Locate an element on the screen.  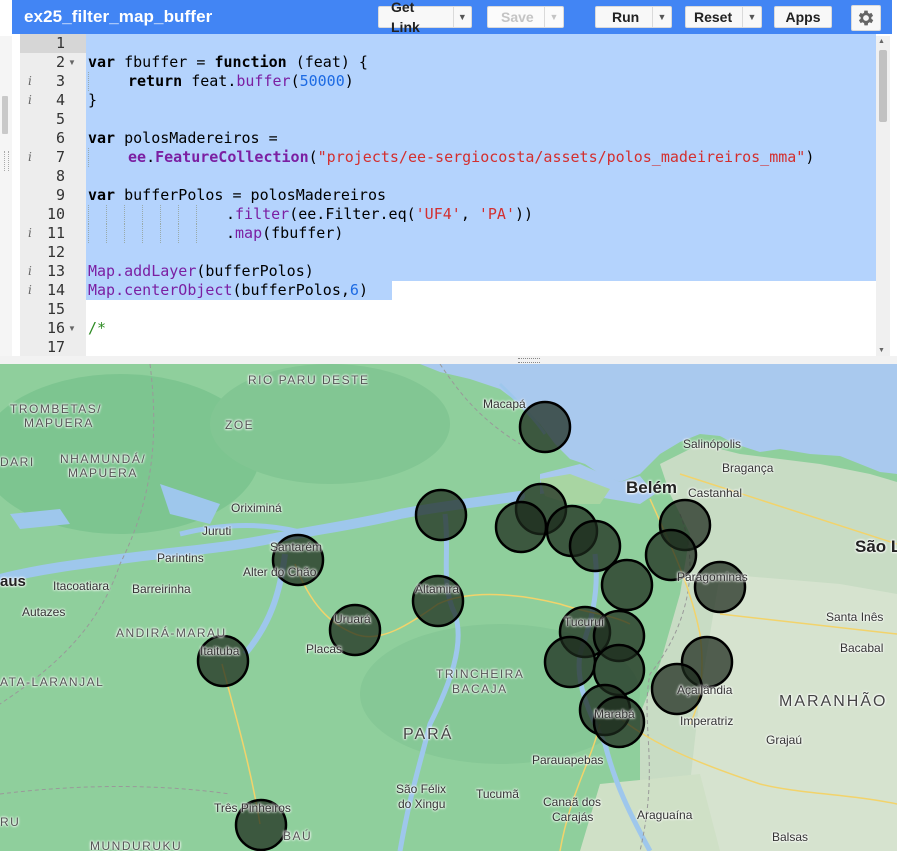
map-label-castanhal: Castanhal is located at coordinates (715, 493).